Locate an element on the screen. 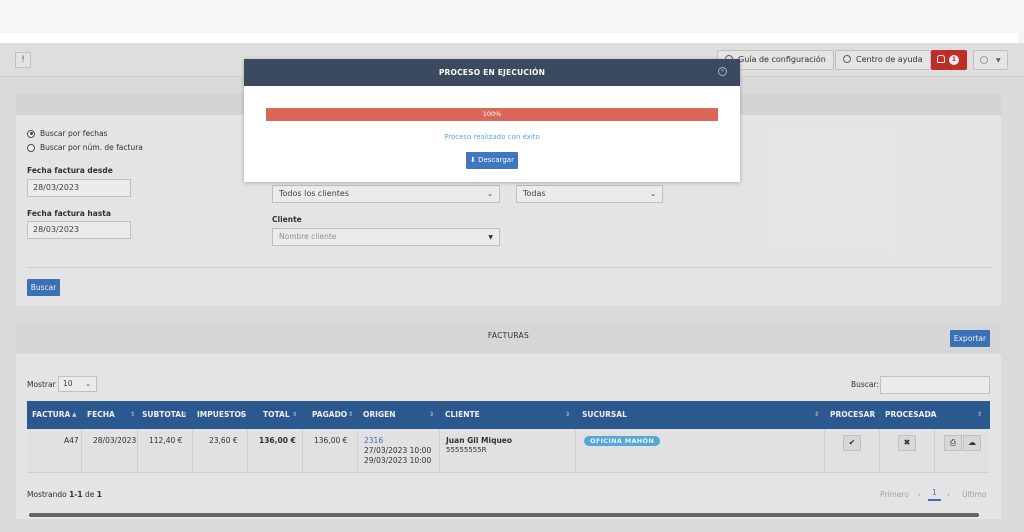 The image size is (1024, 532). progress-bar: 100% is located at coordinates (492, 114).